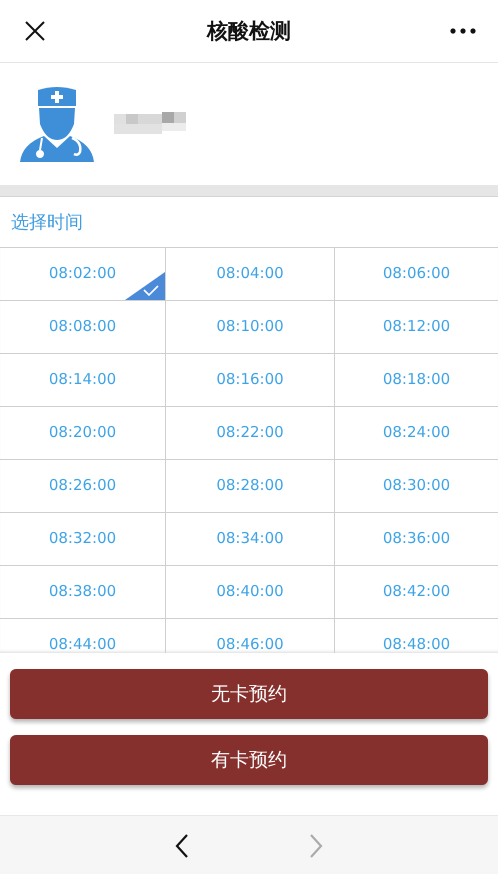 The image size is (498, 874). I want to click on time-slot: 08:42:00, so click(416, 592).